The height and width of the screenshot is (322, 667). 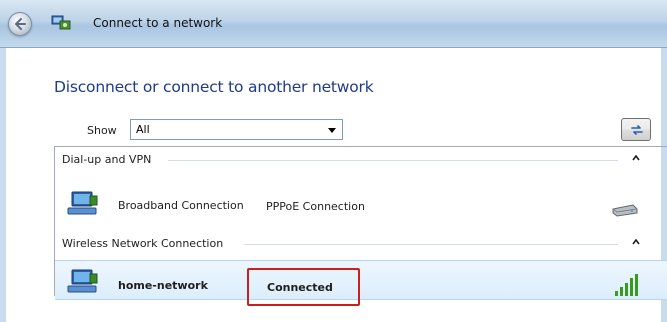 What do you see at coordinates (303, 287) in the screenshot?
I see `highlight-box` at bounding box center [303, 287].